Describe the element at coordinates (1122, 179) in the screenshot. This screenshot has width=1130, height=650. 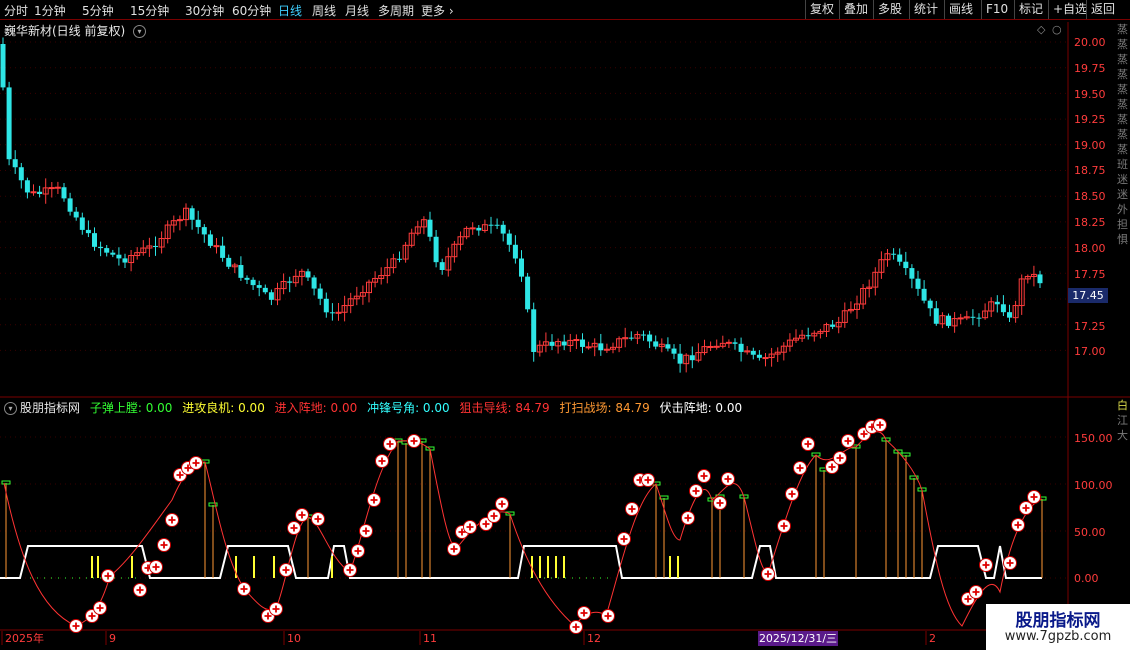
I see `strip-char: 迷` at that location.